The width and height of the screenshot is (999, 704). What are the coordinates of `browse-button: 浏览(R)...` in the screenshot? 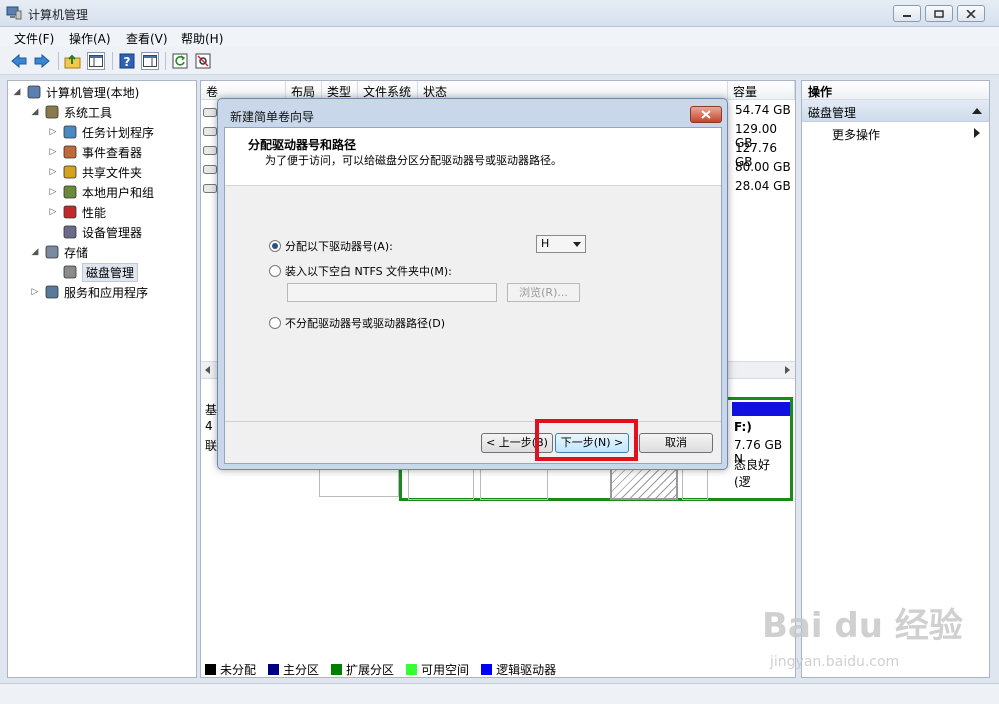 It's located at (543, 292).